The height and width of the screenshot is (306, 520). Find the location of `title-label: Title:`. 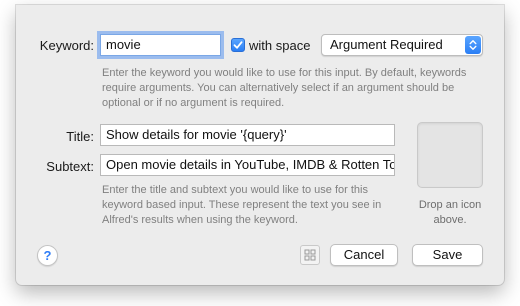

title-label: Title: is located at coordinates (80, 136).